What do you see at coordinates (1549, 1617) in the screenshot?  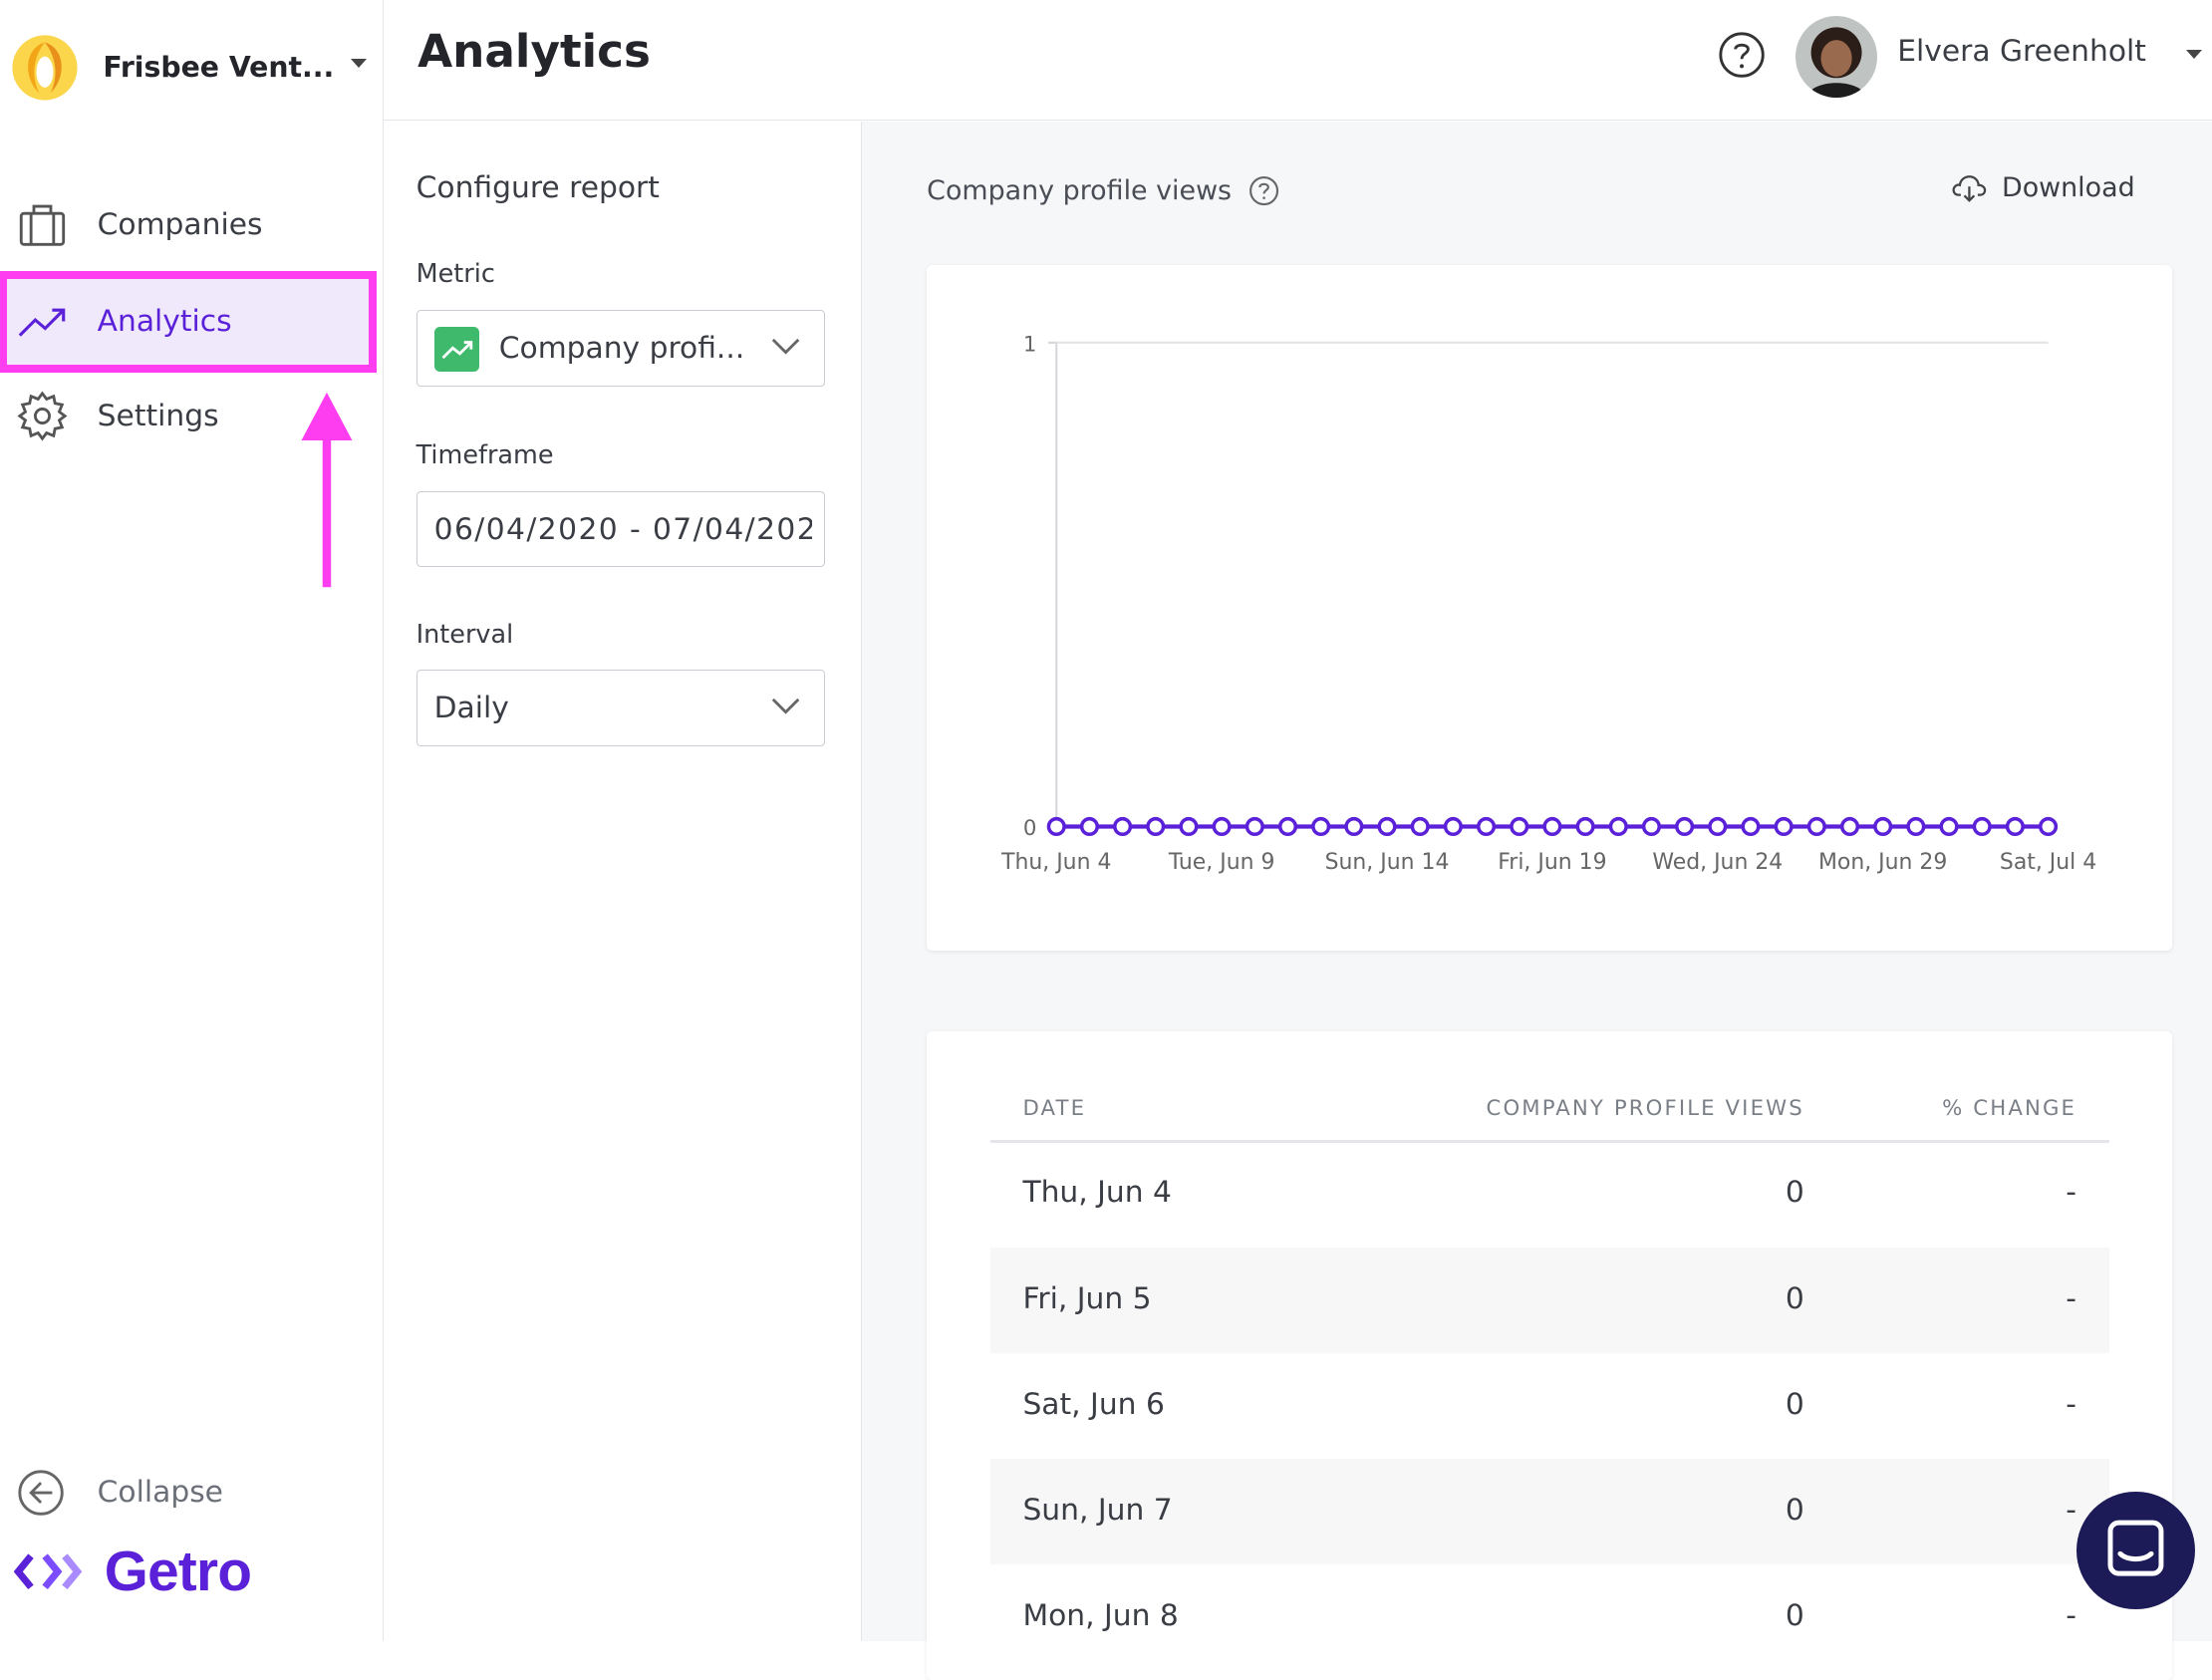 I see `table-row: Mon, Jun 8 0 -` at bounding box center [1549, 1617].